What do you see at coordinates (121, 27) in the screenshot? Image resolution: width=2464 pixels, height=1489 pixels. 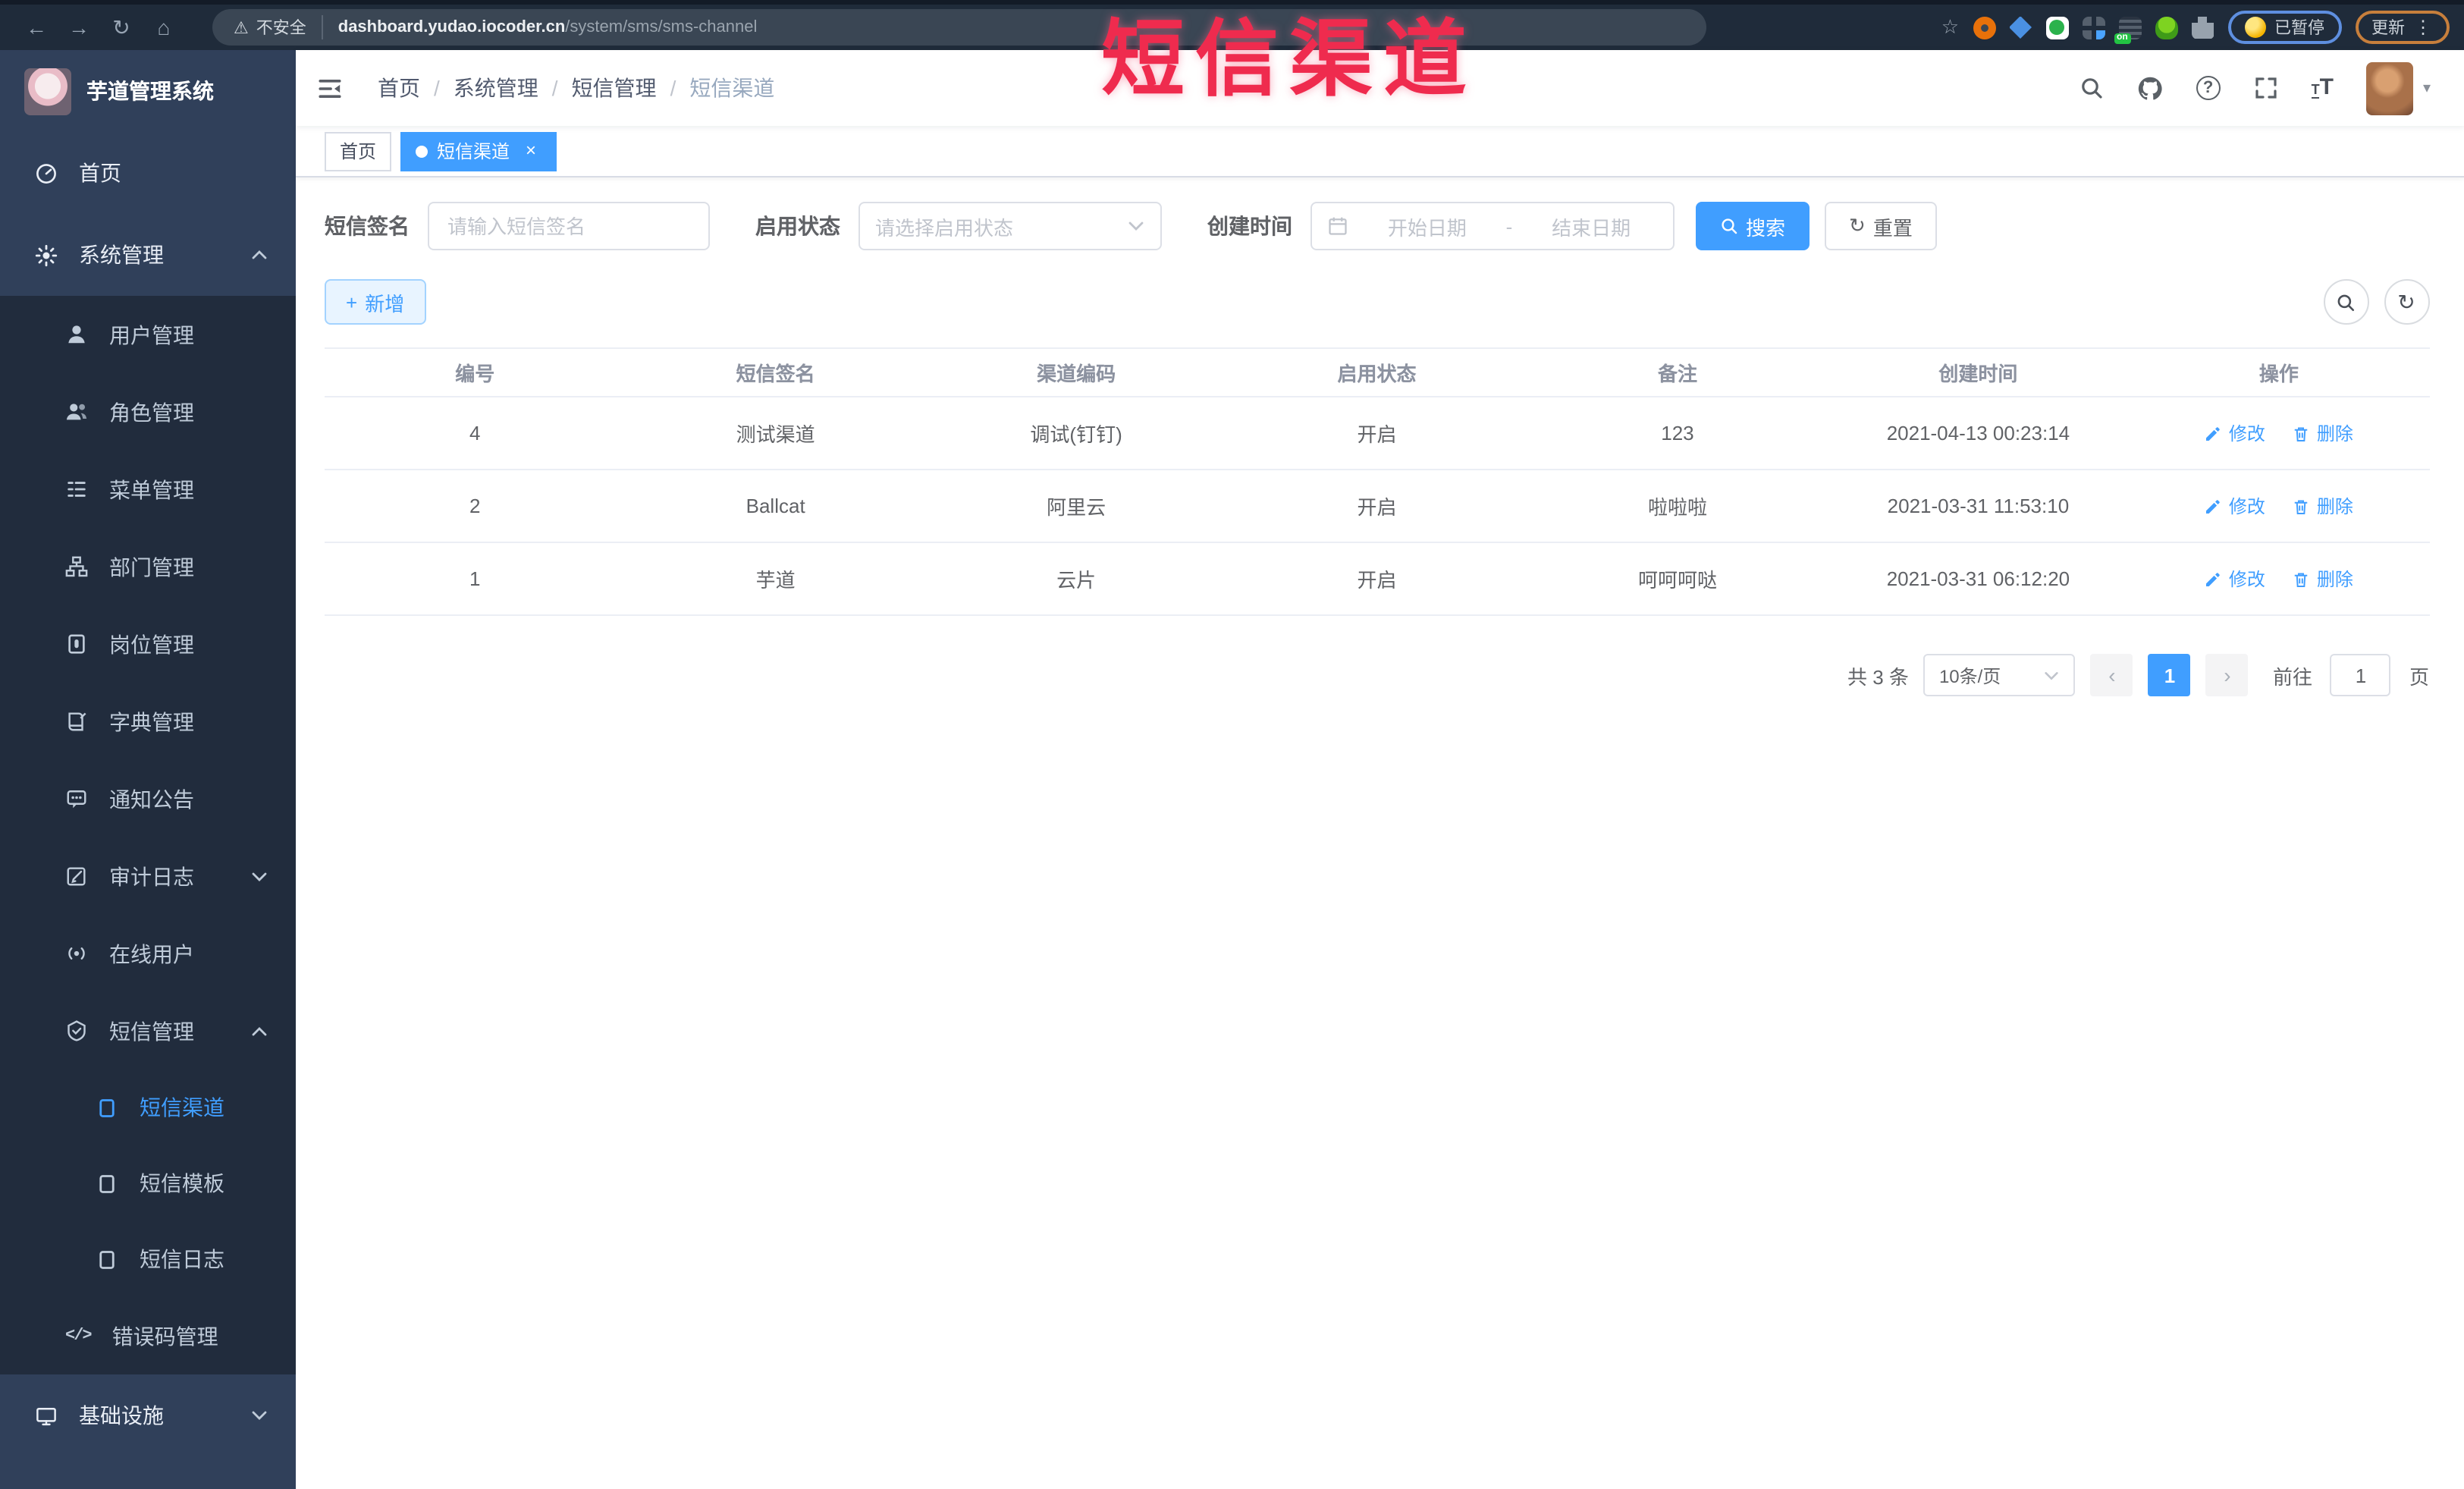 I see `browser-reload-icon: ↻` at bounding box center [121, 27].